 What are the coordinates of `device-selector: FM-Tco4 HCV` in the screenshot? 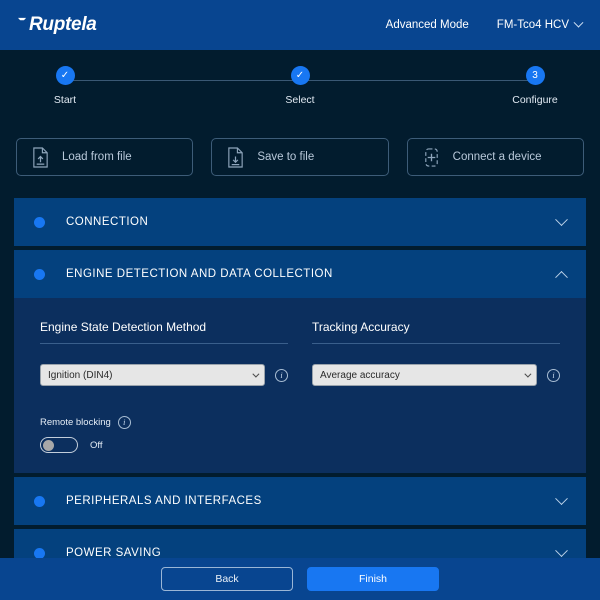 It's located at (540, 24).